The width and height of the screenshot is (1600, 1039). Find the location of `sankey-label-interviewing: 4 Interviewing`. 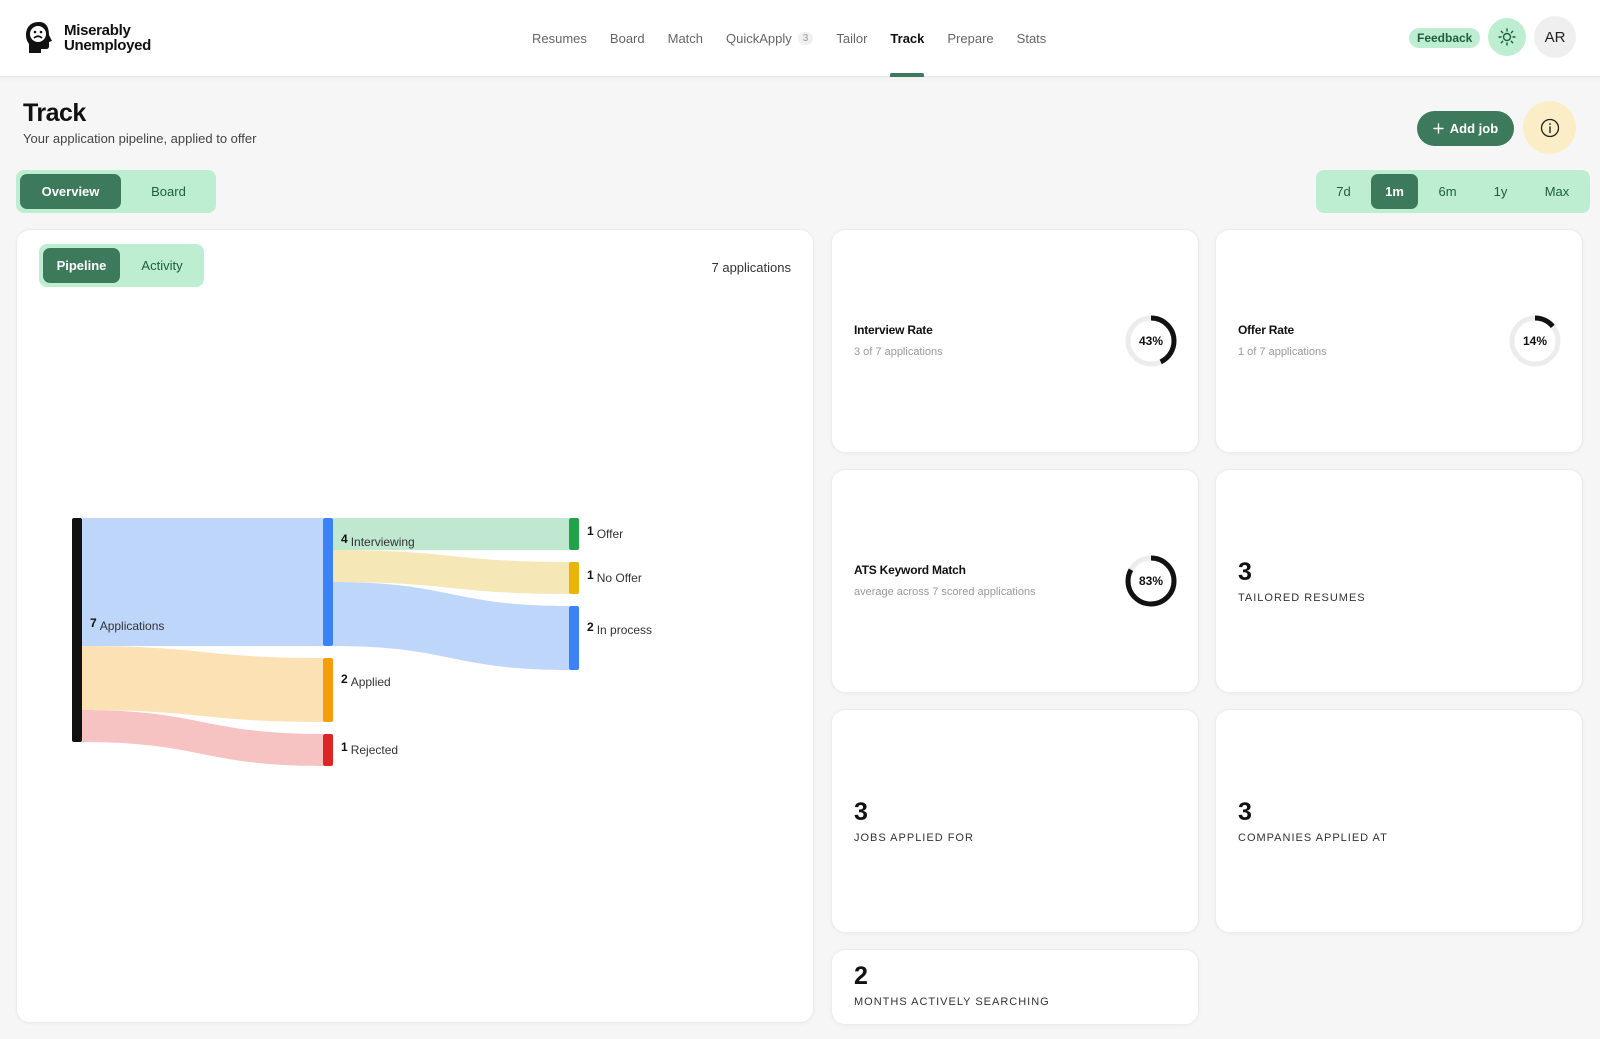

sankey-label-interviewing: 4 Interviewing is located at coordinates (378, 540).